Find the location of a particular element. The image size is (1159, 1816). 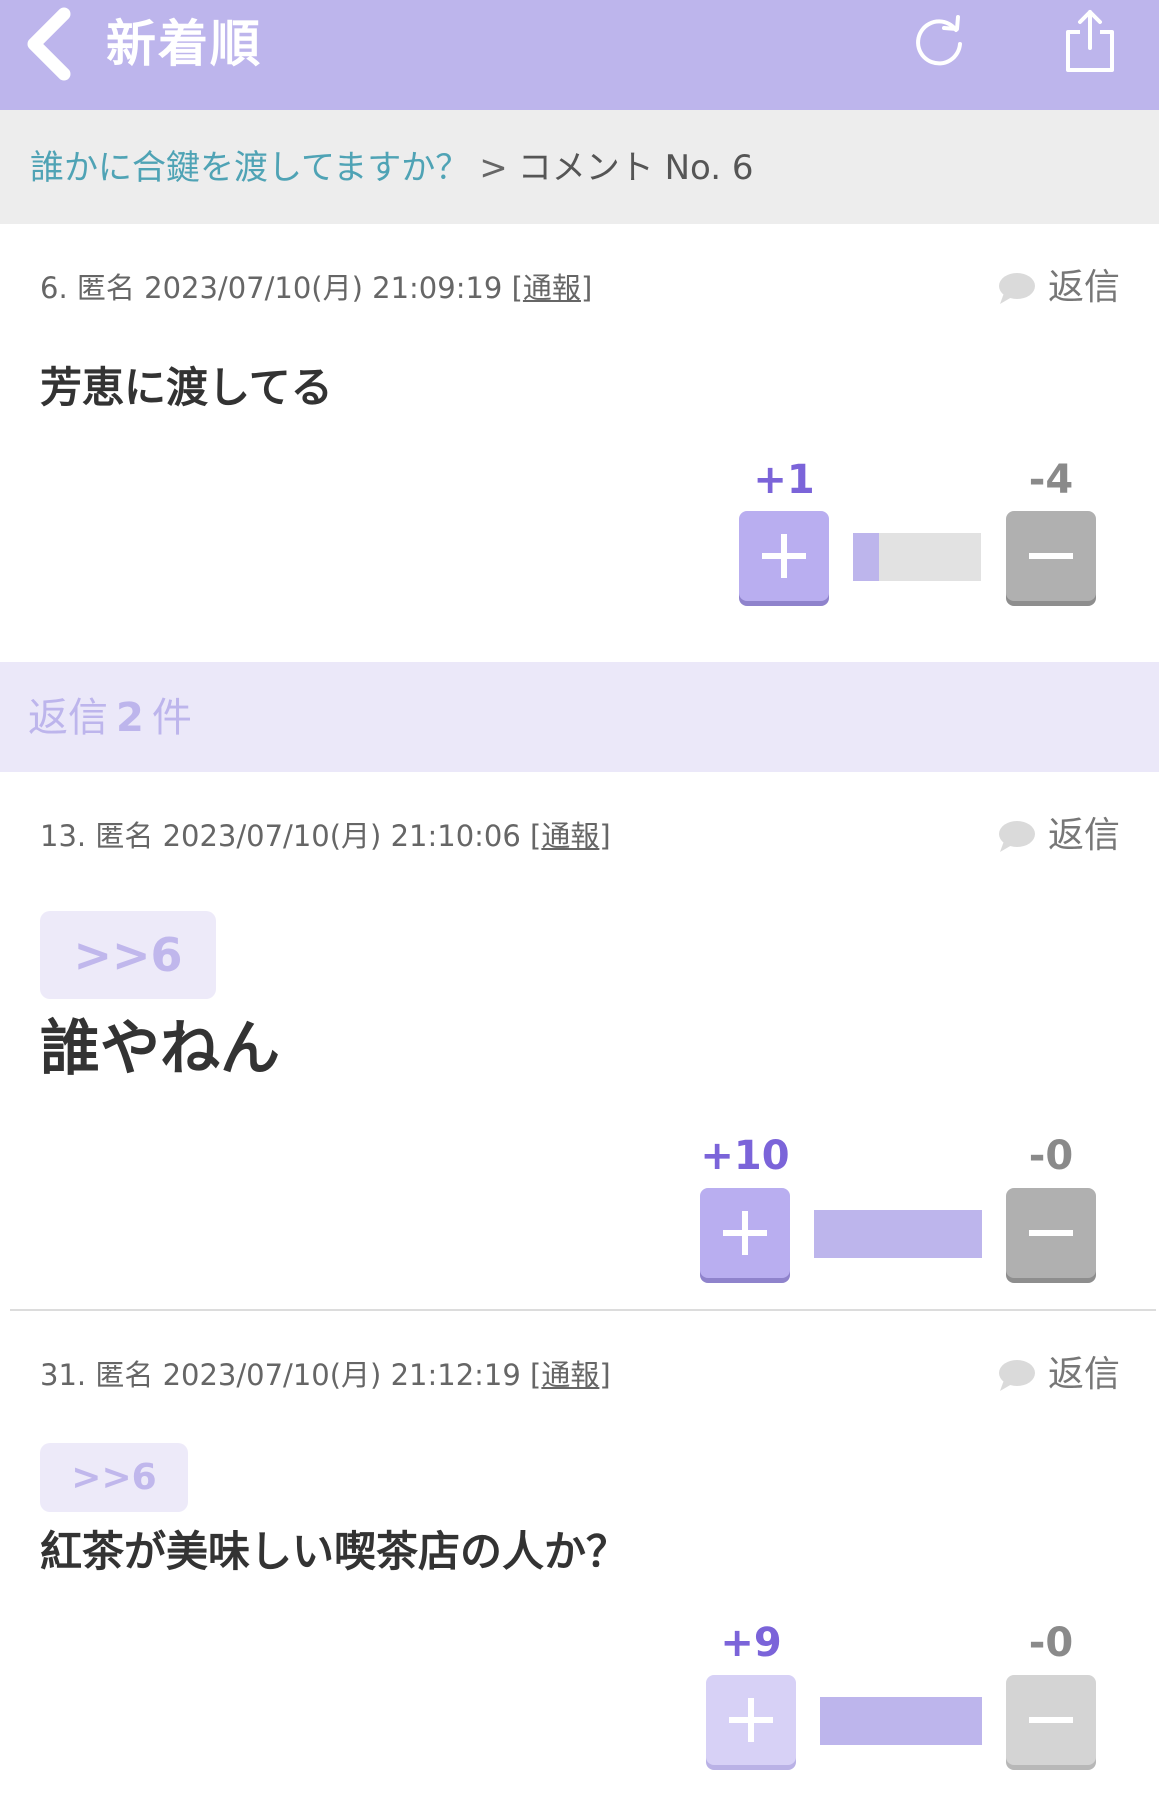

comment-meta: 6. 匿名 2023/07/10(月) 21:09:19 [通報] is located at coordinates (316, 288).